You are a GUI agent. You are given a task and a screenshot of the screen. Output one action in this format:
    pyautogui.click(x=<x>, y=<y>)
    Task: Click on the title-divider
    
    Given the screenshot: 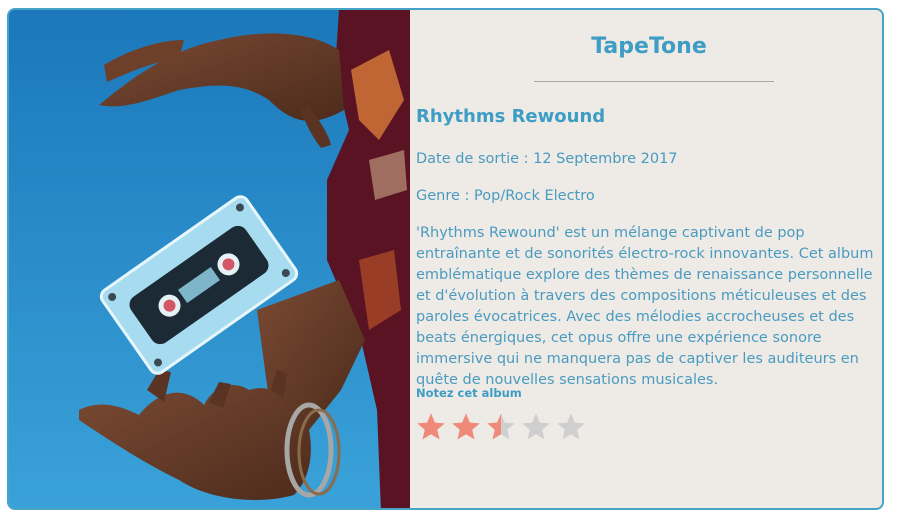 What is the action you would take?
    pyautogui.click(x=654, y=81)
    